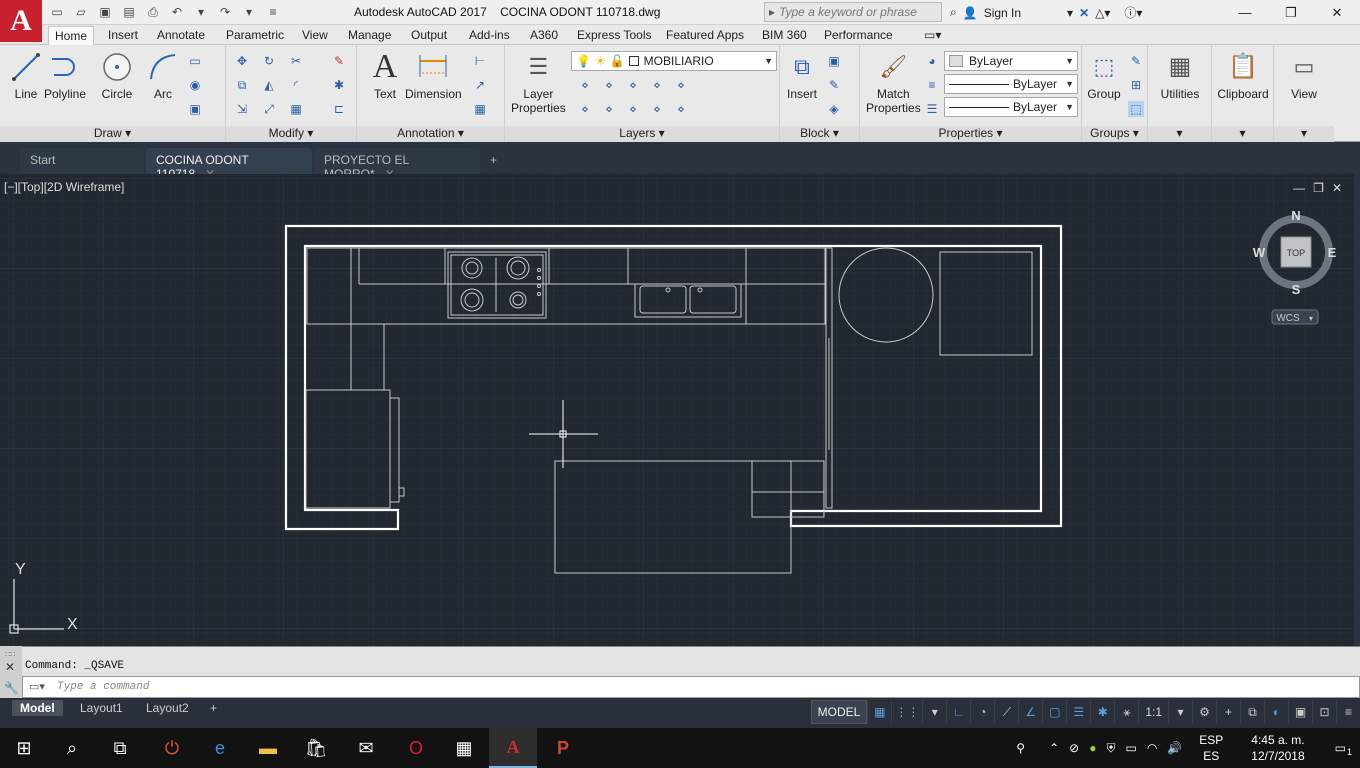 The height and width of the screenshot is (768, 1360). I want to click on sign-in-label: Sign In, so click(1002, 13).